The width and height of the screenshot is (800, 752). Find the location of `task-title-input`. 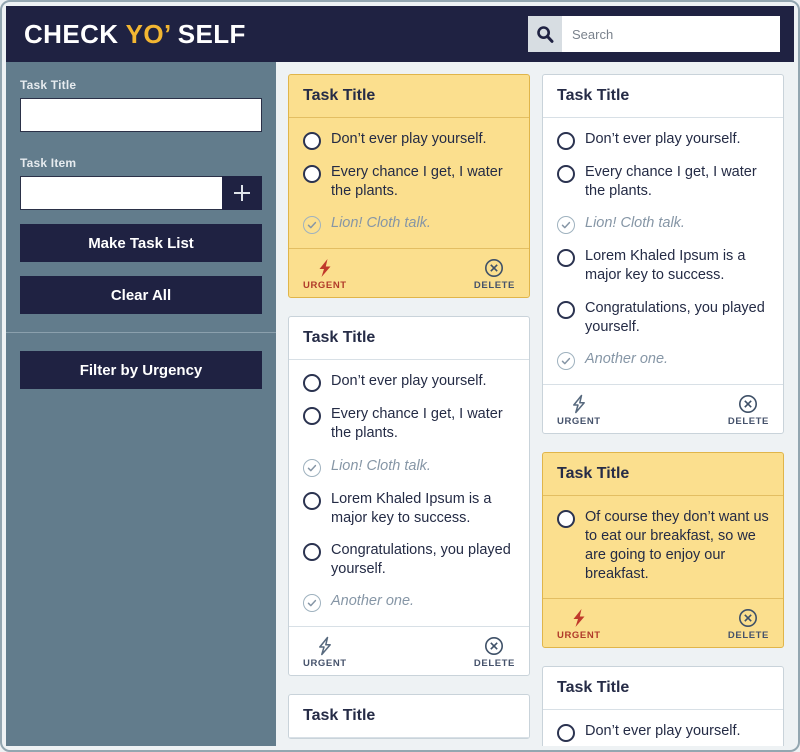

task-title-input is located at coordinates (141, 115).